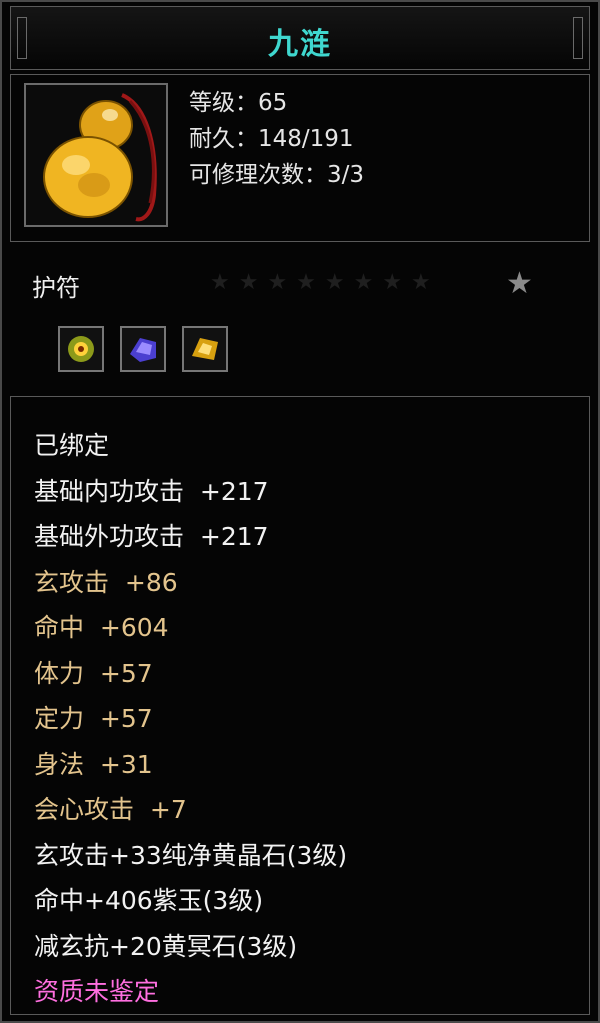 The width and height of the screenshot is (600, 1023). Describe the element at coordinates (100, 157) in the screenshot. I see `amulet-gourd-icon` at that location.